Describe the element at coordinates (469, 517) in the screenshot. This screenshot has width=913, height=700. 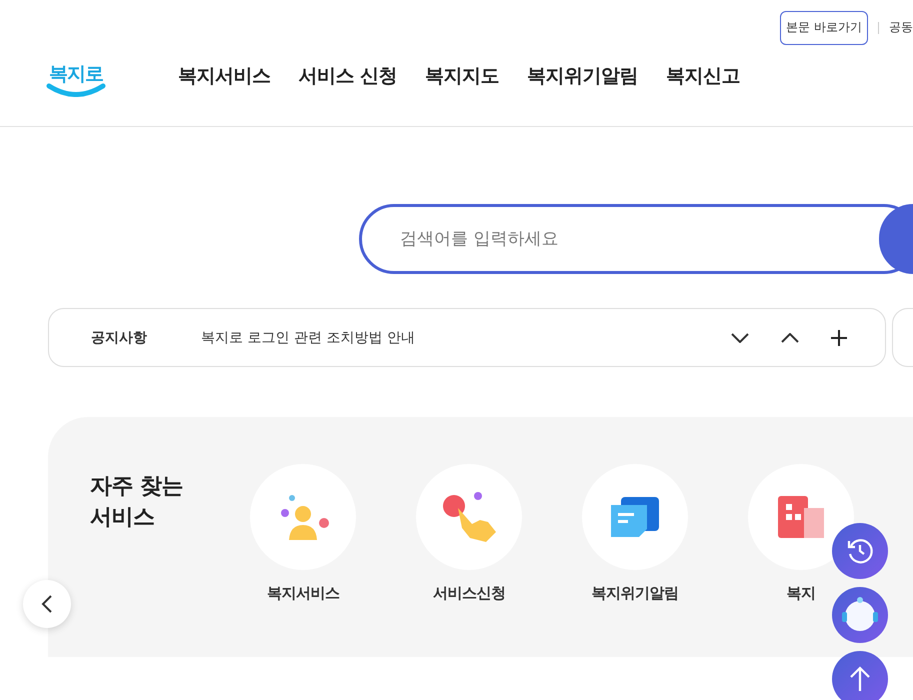
I see `hand-pointer-icon` at that location.